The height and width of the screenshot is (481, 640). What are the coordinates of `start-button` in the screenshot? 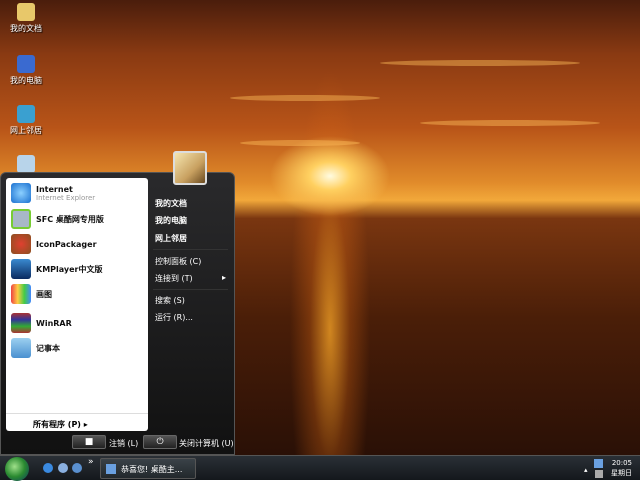 It's located at (17, 469).